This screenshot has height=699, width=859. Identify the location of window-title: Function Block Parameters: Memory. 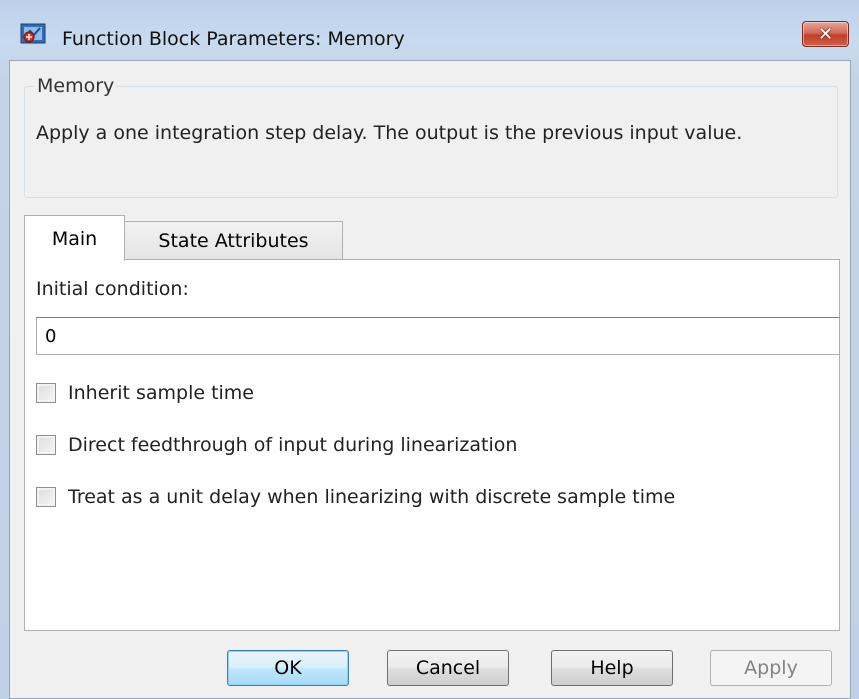
(233, 39).